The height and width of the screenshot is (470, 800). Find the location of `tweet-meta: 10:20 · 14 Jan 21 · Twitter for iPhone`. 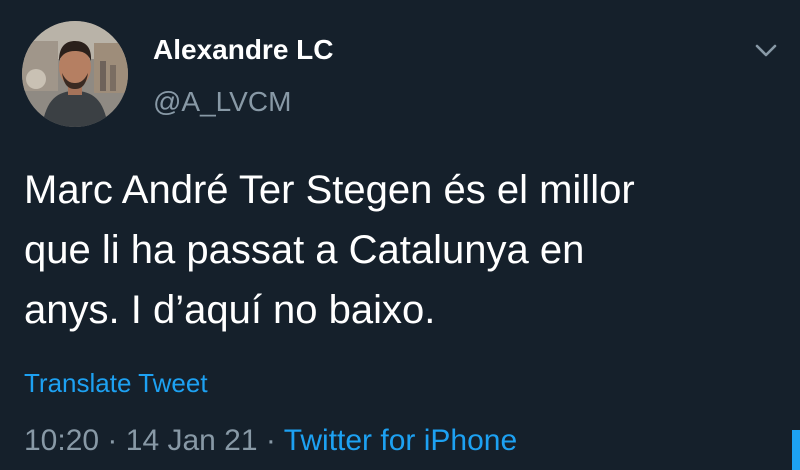

tweet-meta: 10:20 · 14 Jan 21 · Twitter for iPhone is located at coordinates (270, 441).